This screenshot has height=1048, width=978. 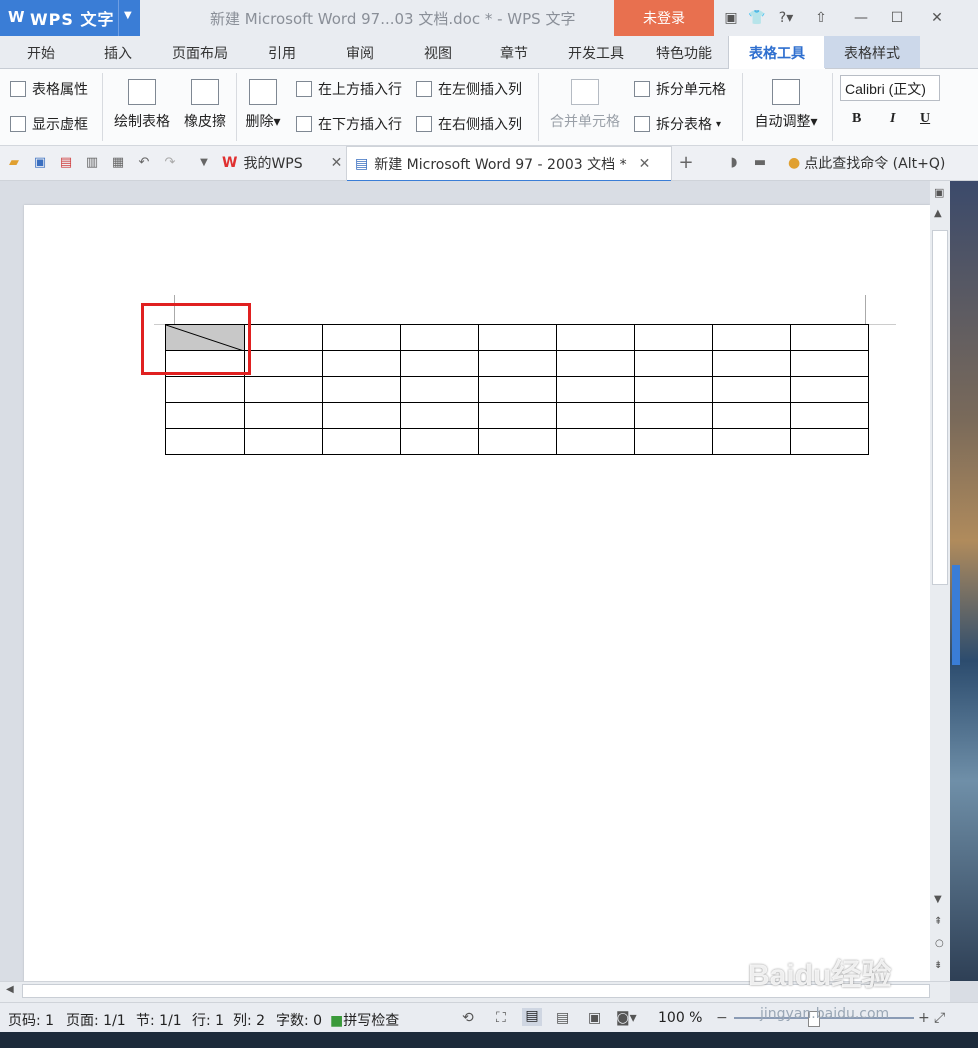 What do you see at coordinates (940, 407) in the screenshot?
I see `vertical-scroll-thumb` at bounding box center [940, 407].